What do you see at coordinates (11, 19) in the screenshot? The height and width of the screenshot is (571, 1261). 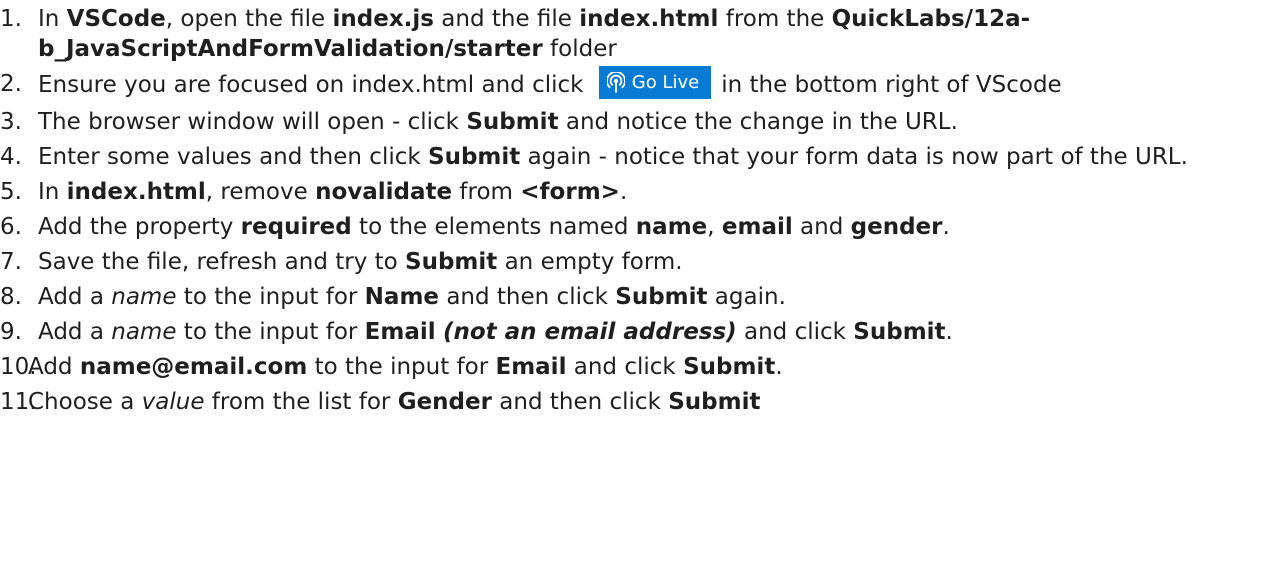 I see `step-number: 1.` at bounding box center [11, 19].